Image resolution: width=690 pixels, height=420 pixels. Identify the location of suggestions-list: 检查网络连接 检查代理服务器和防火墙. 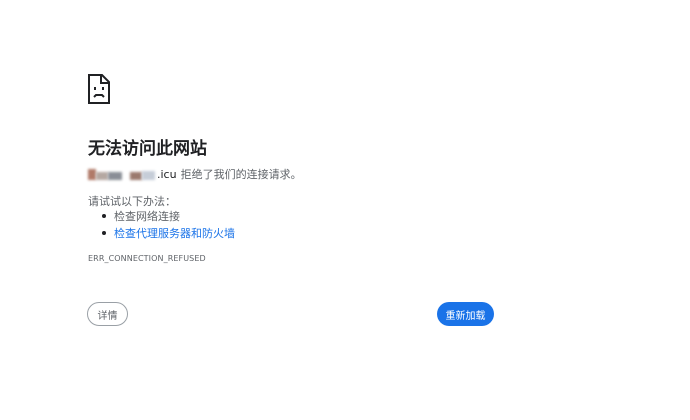
(161, 225).